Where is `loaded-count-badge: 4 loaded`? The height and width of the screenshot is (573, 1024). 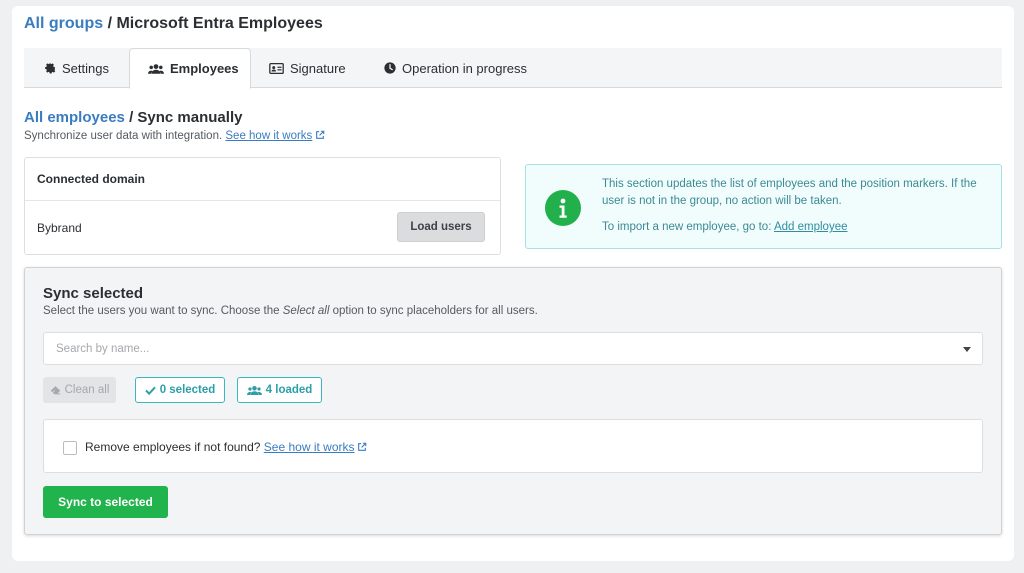 loaded-count-badge: 4 loaded is located at coordinates (279, 390).